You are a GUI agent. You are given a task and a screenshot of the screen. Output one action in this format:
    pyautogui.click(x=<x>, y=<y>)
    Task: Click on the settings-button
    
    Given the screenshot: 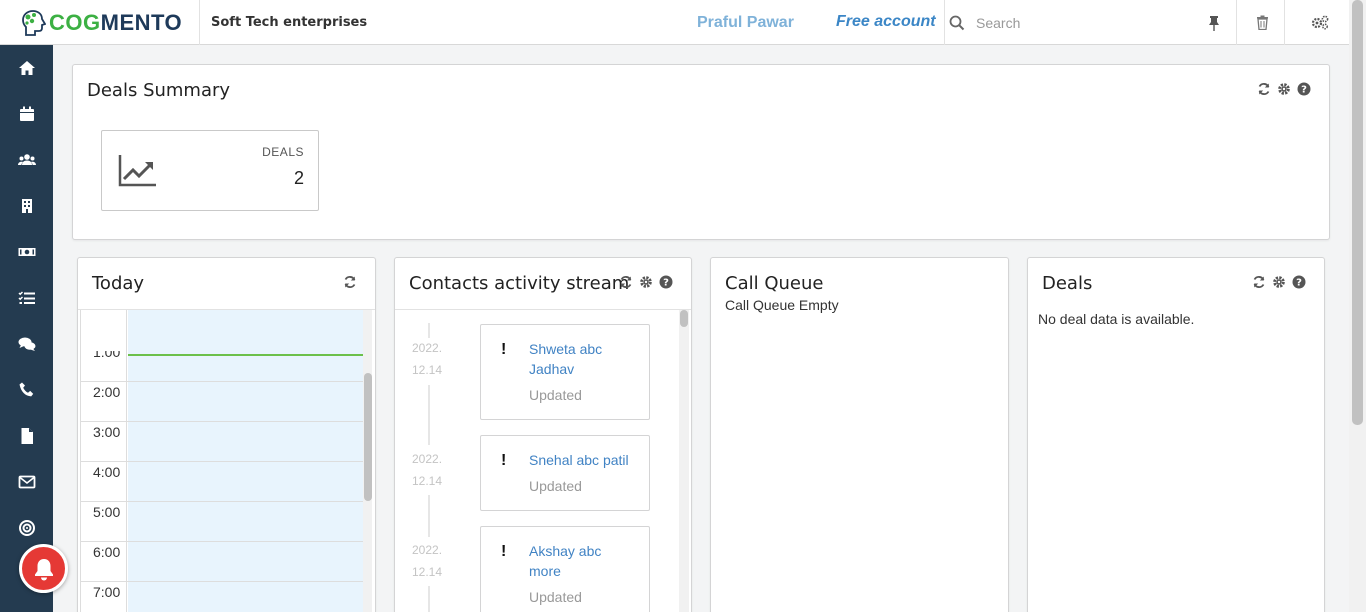 What is the action you would take?
    pyautogui.click(x=1320, y=22)
    